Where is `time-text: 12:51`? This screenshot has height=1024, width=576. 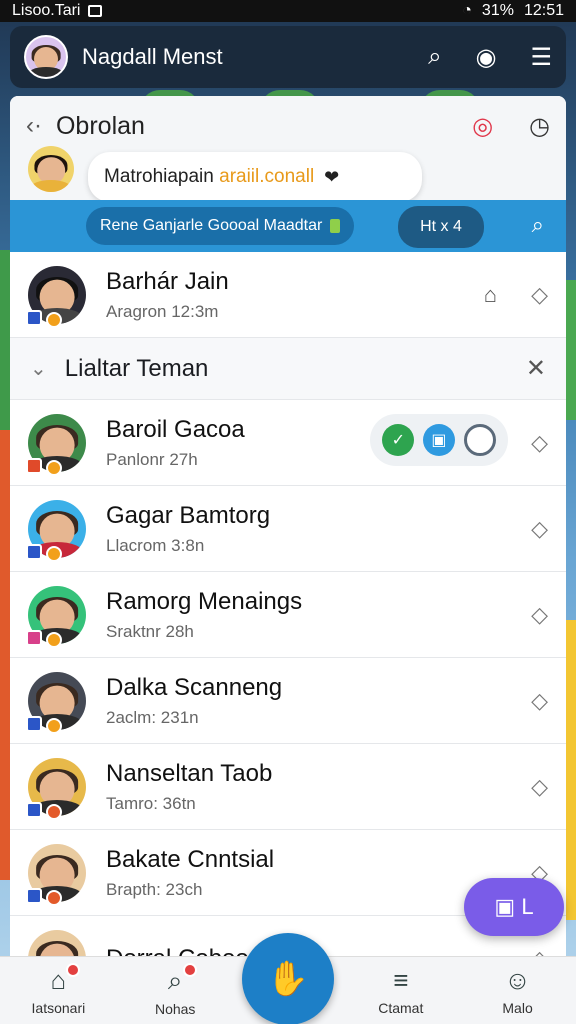 time-text: 12:51 is located at coordinates (543, 10).